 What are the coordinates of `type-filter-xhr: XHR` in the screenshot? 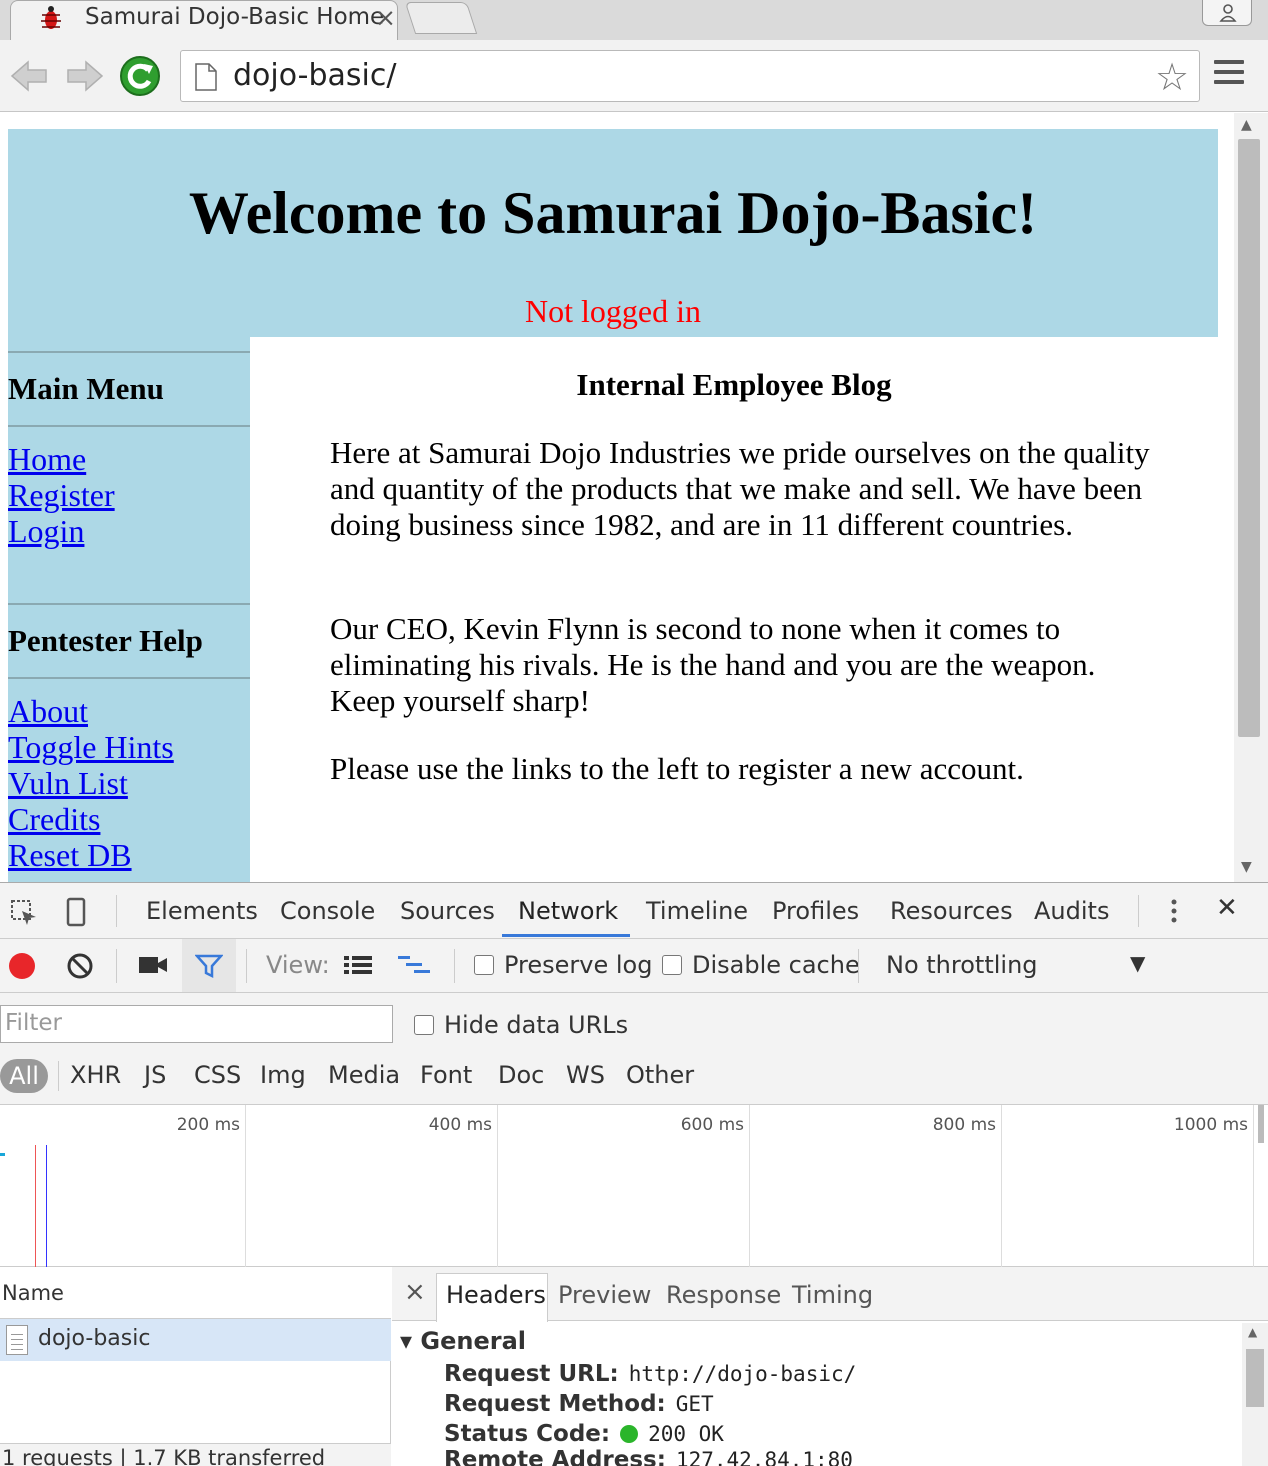 It's located at (95, 1075).